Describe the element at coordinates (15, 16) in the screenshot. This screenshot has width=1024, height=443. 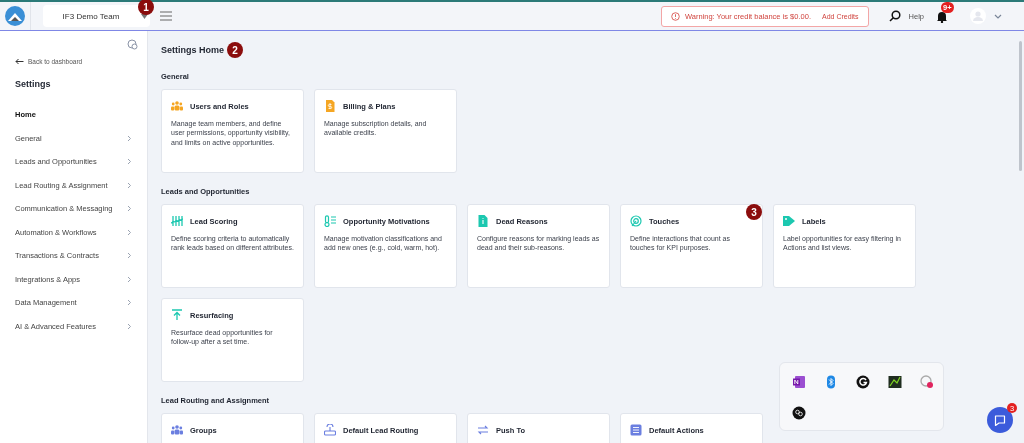
I see `mountain-logo-icon` at that location.